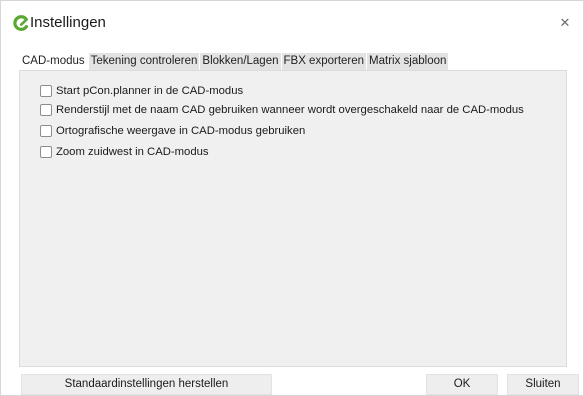 The image size is (584, 396). What do you see at coordinates (68, 22) in the screenshot?
I see `window-title: Instellingen` at bounding box center [68, 22].